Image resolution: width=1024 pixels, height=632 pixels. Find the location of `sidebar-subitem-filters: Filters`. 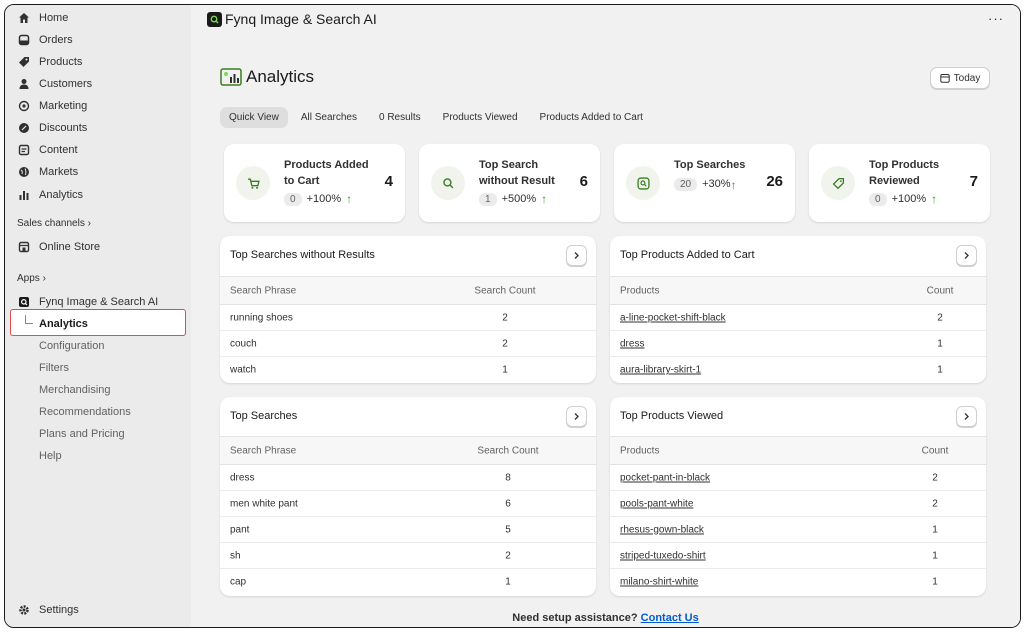

sidebar-subitem-filters: Filters is located at coordinates (54, 368).